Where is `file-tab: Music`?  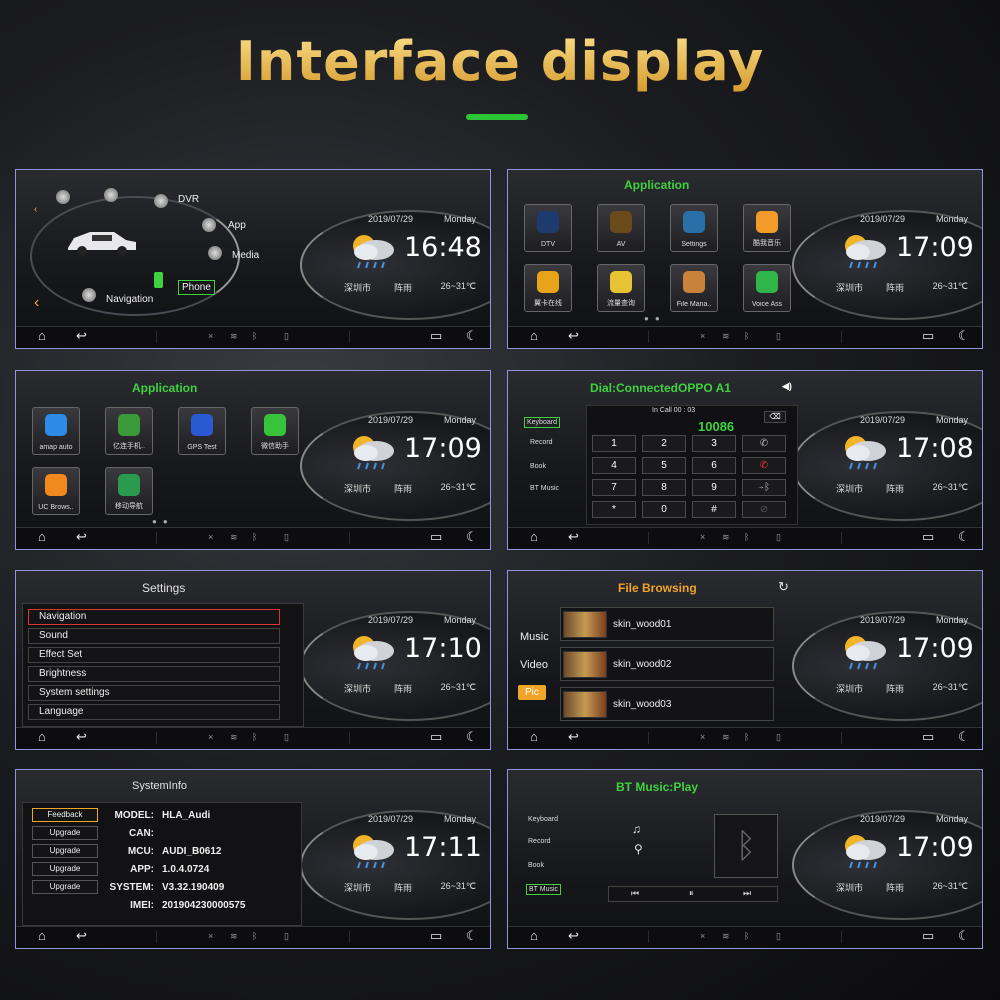
file-tab: Music is located at coordinates (534, 637).